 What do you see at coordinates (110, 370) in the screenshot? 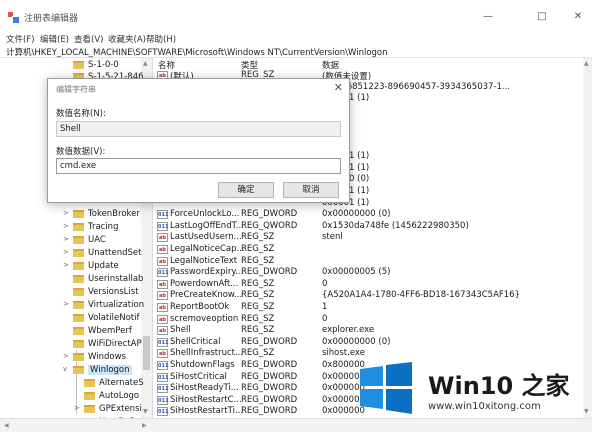
I see `tree-item-label: Winlogon` at bounding box center [110, 370].